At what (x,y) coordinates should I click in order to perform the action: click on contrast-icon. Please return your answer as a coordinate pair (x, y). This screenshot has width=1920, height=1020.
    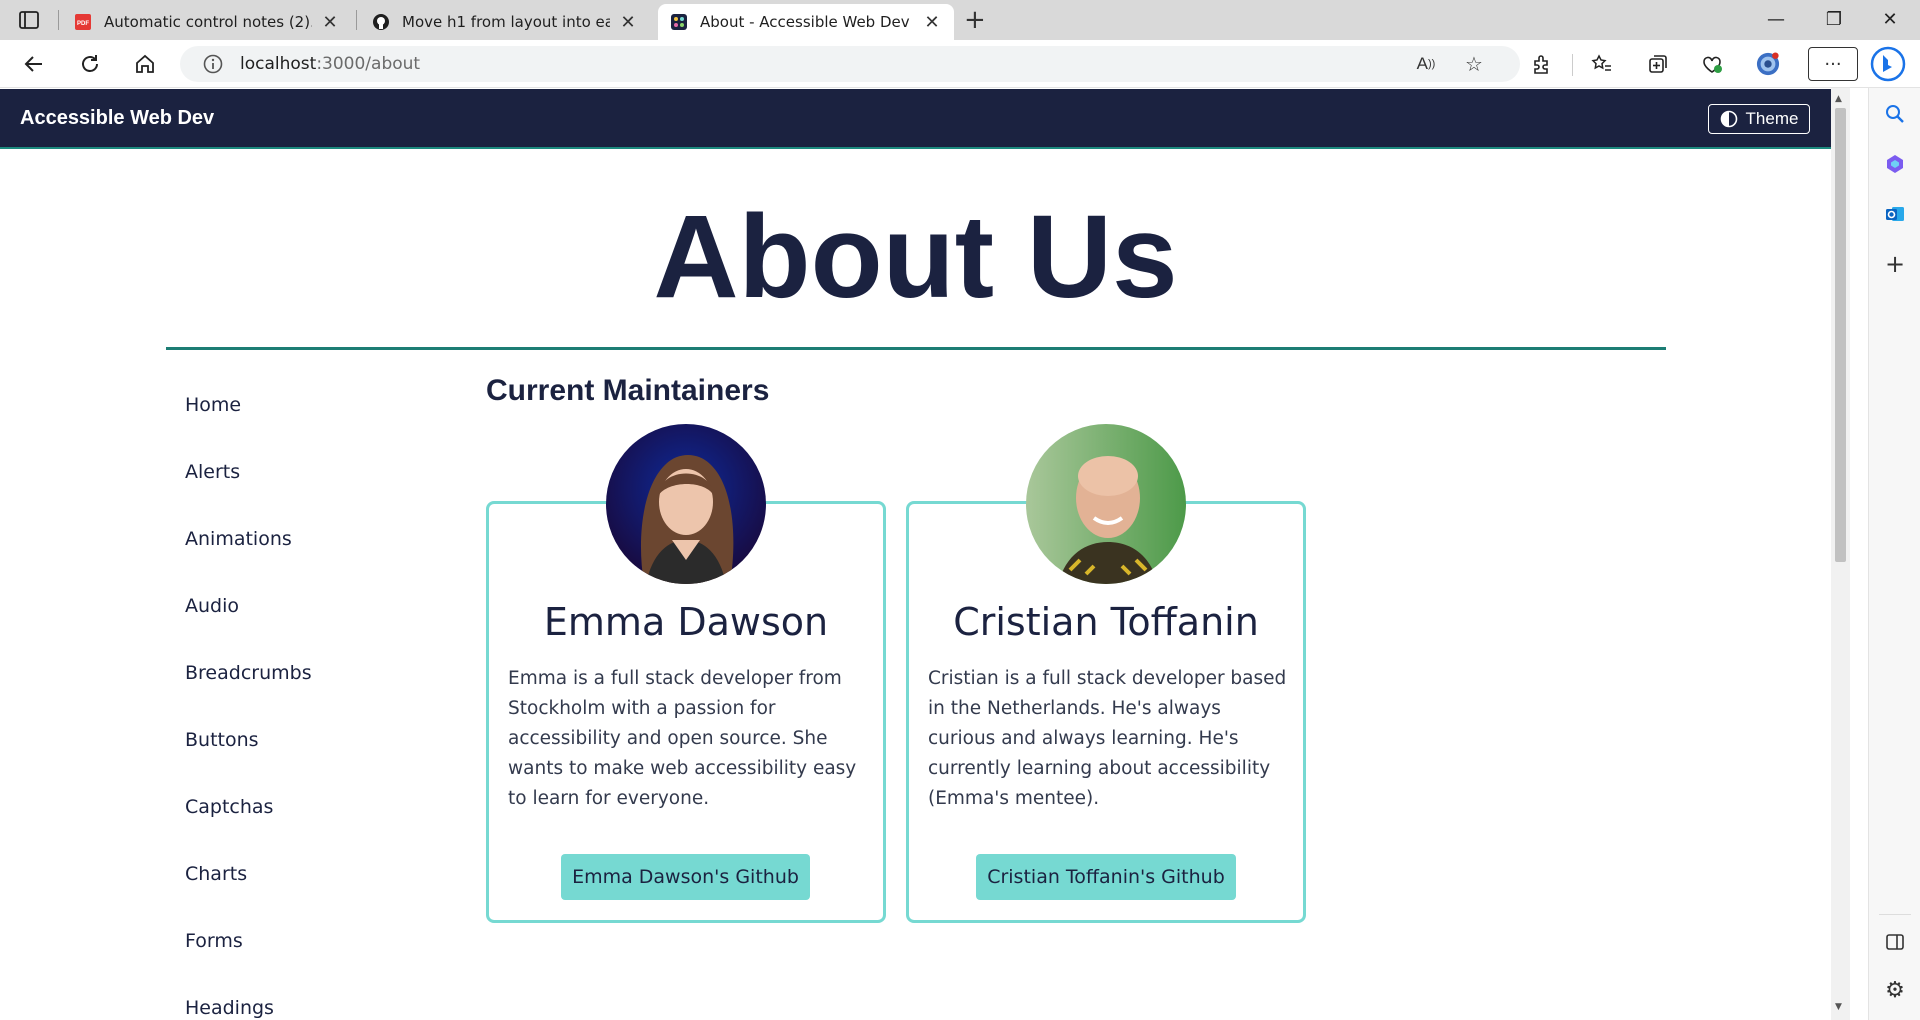
    Looking at the image, I should click on (1728, 119).